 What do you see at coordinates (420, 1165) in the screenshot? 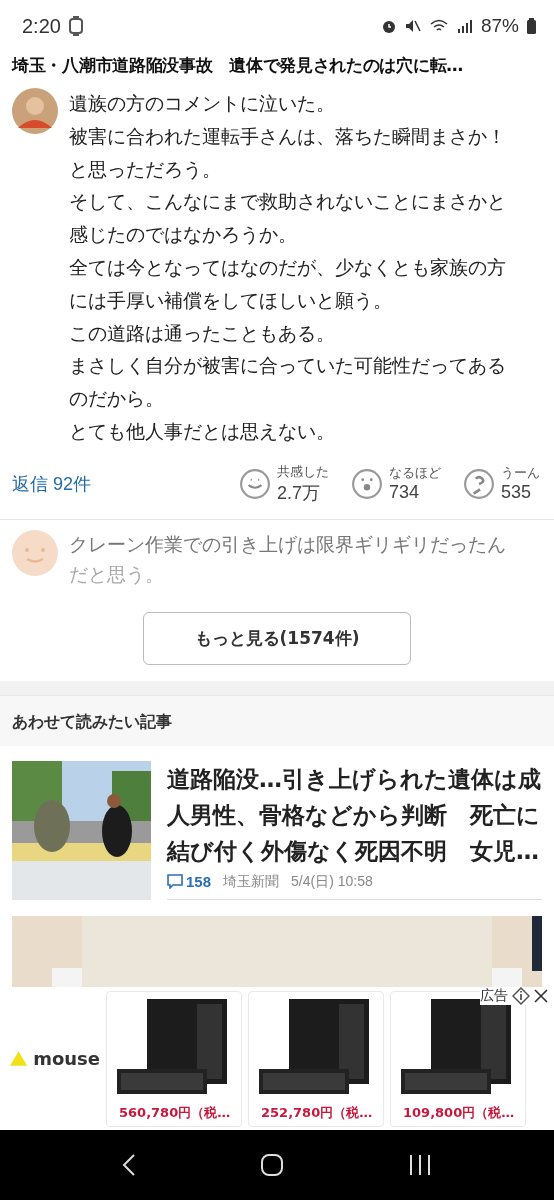
I see `recent-apps-icon` at bounding box center [420, 1165].